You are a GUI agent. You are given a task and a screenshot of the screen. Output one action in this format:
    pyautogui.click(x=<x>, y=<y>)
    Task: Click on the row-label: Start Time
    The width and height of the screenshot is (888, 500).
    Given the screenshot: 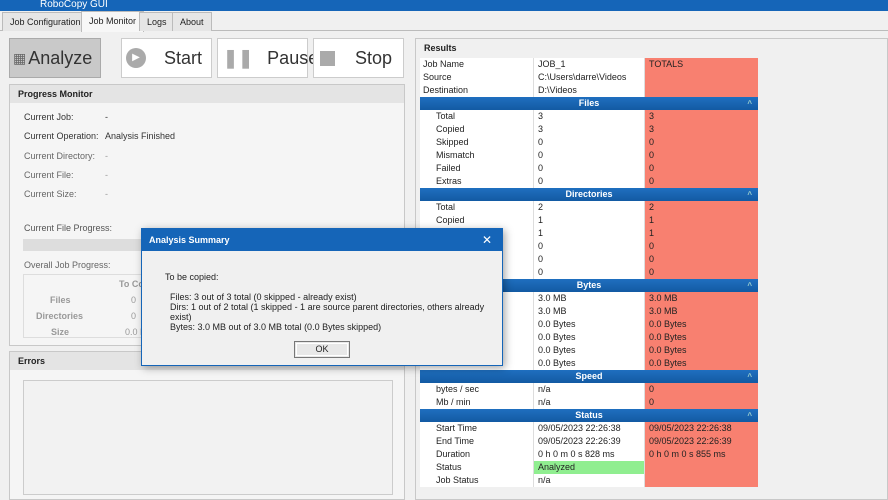 What is the action you would take?
    pyautogui.click(x=477, y=428)
    